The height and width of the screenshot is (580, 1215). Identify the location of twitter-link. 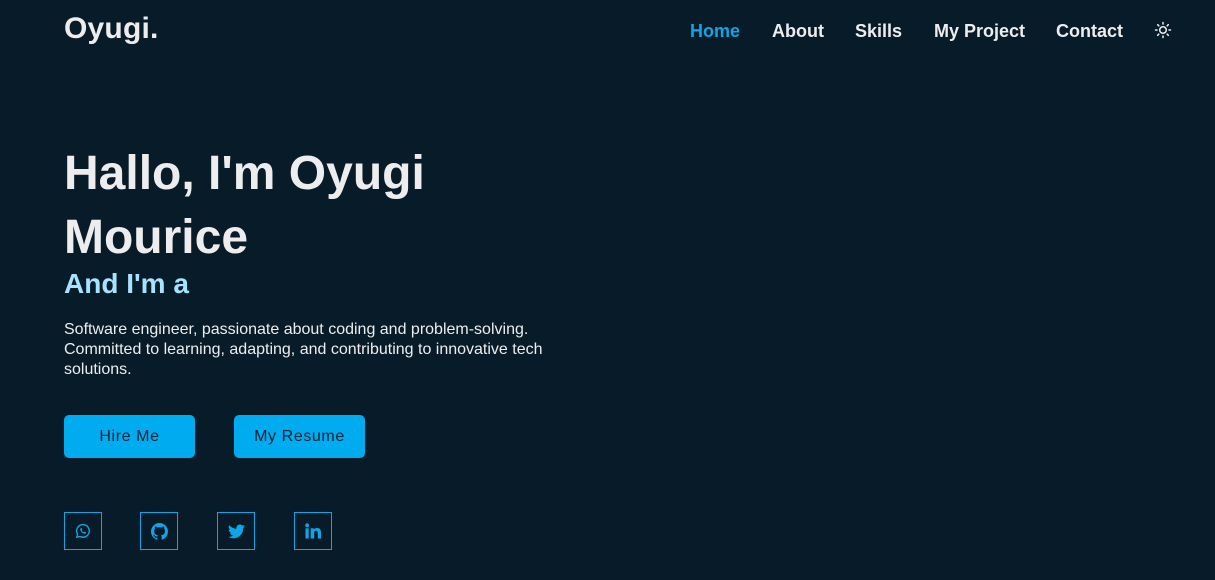
(236, 531).